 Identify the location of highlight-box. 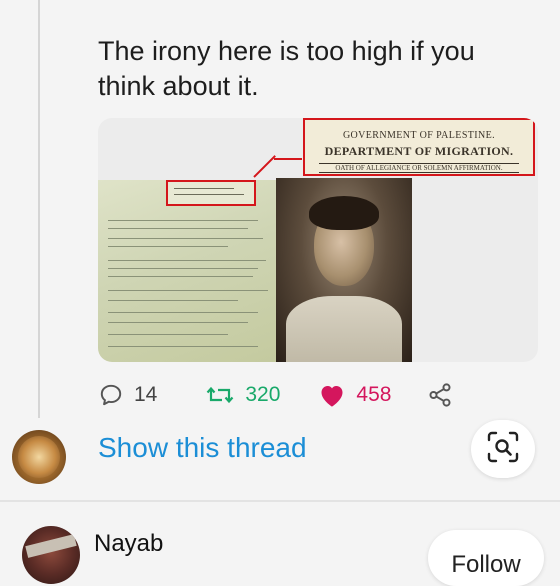
(211, 193).